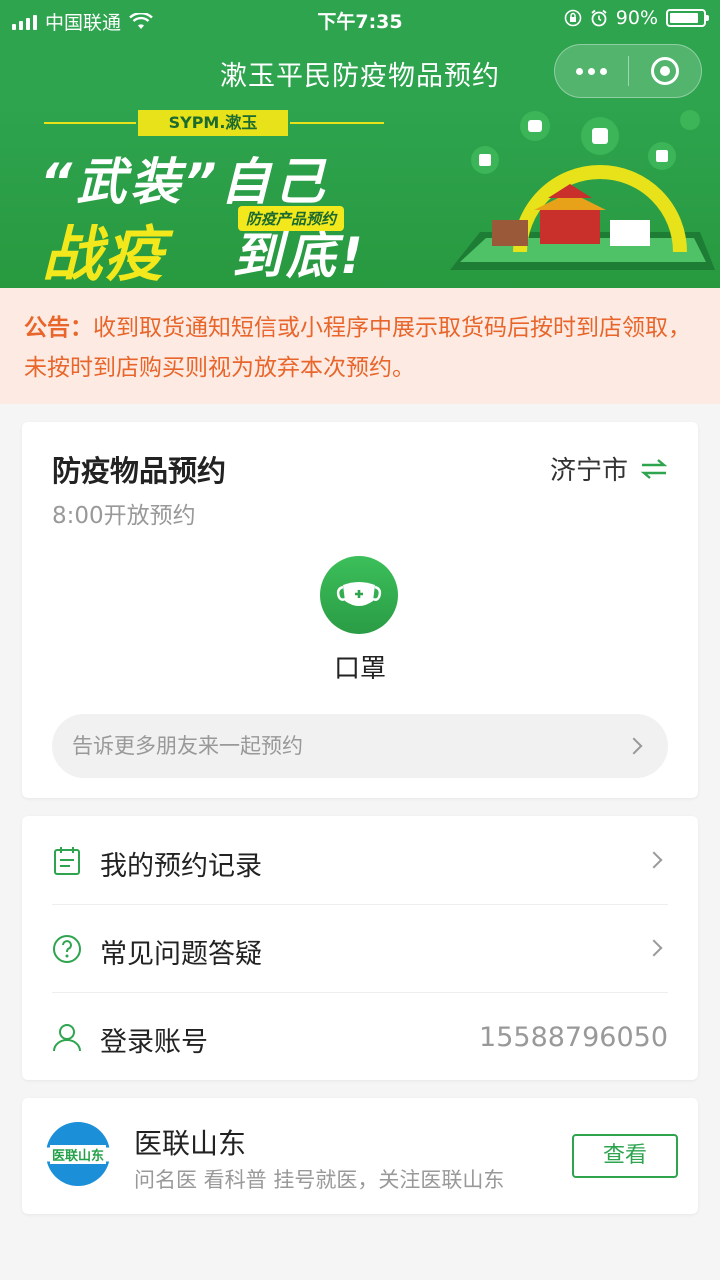 The image size is (720, 1280). What do you see at coordinates (654, 468) in the screenshot?
I see `switch-arrows-icon` at bounding box center [654, 468].